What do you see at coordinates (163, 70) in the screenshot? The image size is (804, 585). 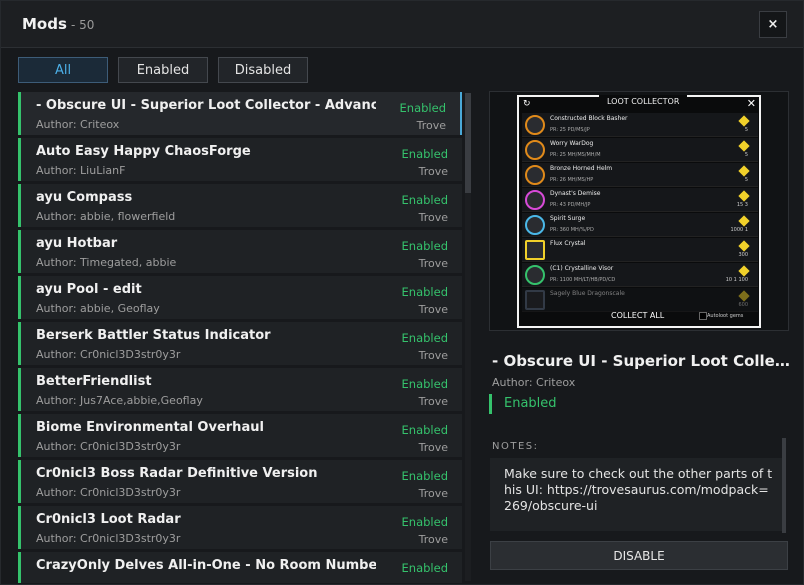 I see `filter-enabled-button: Enabled` at bounding box center [163, 70].